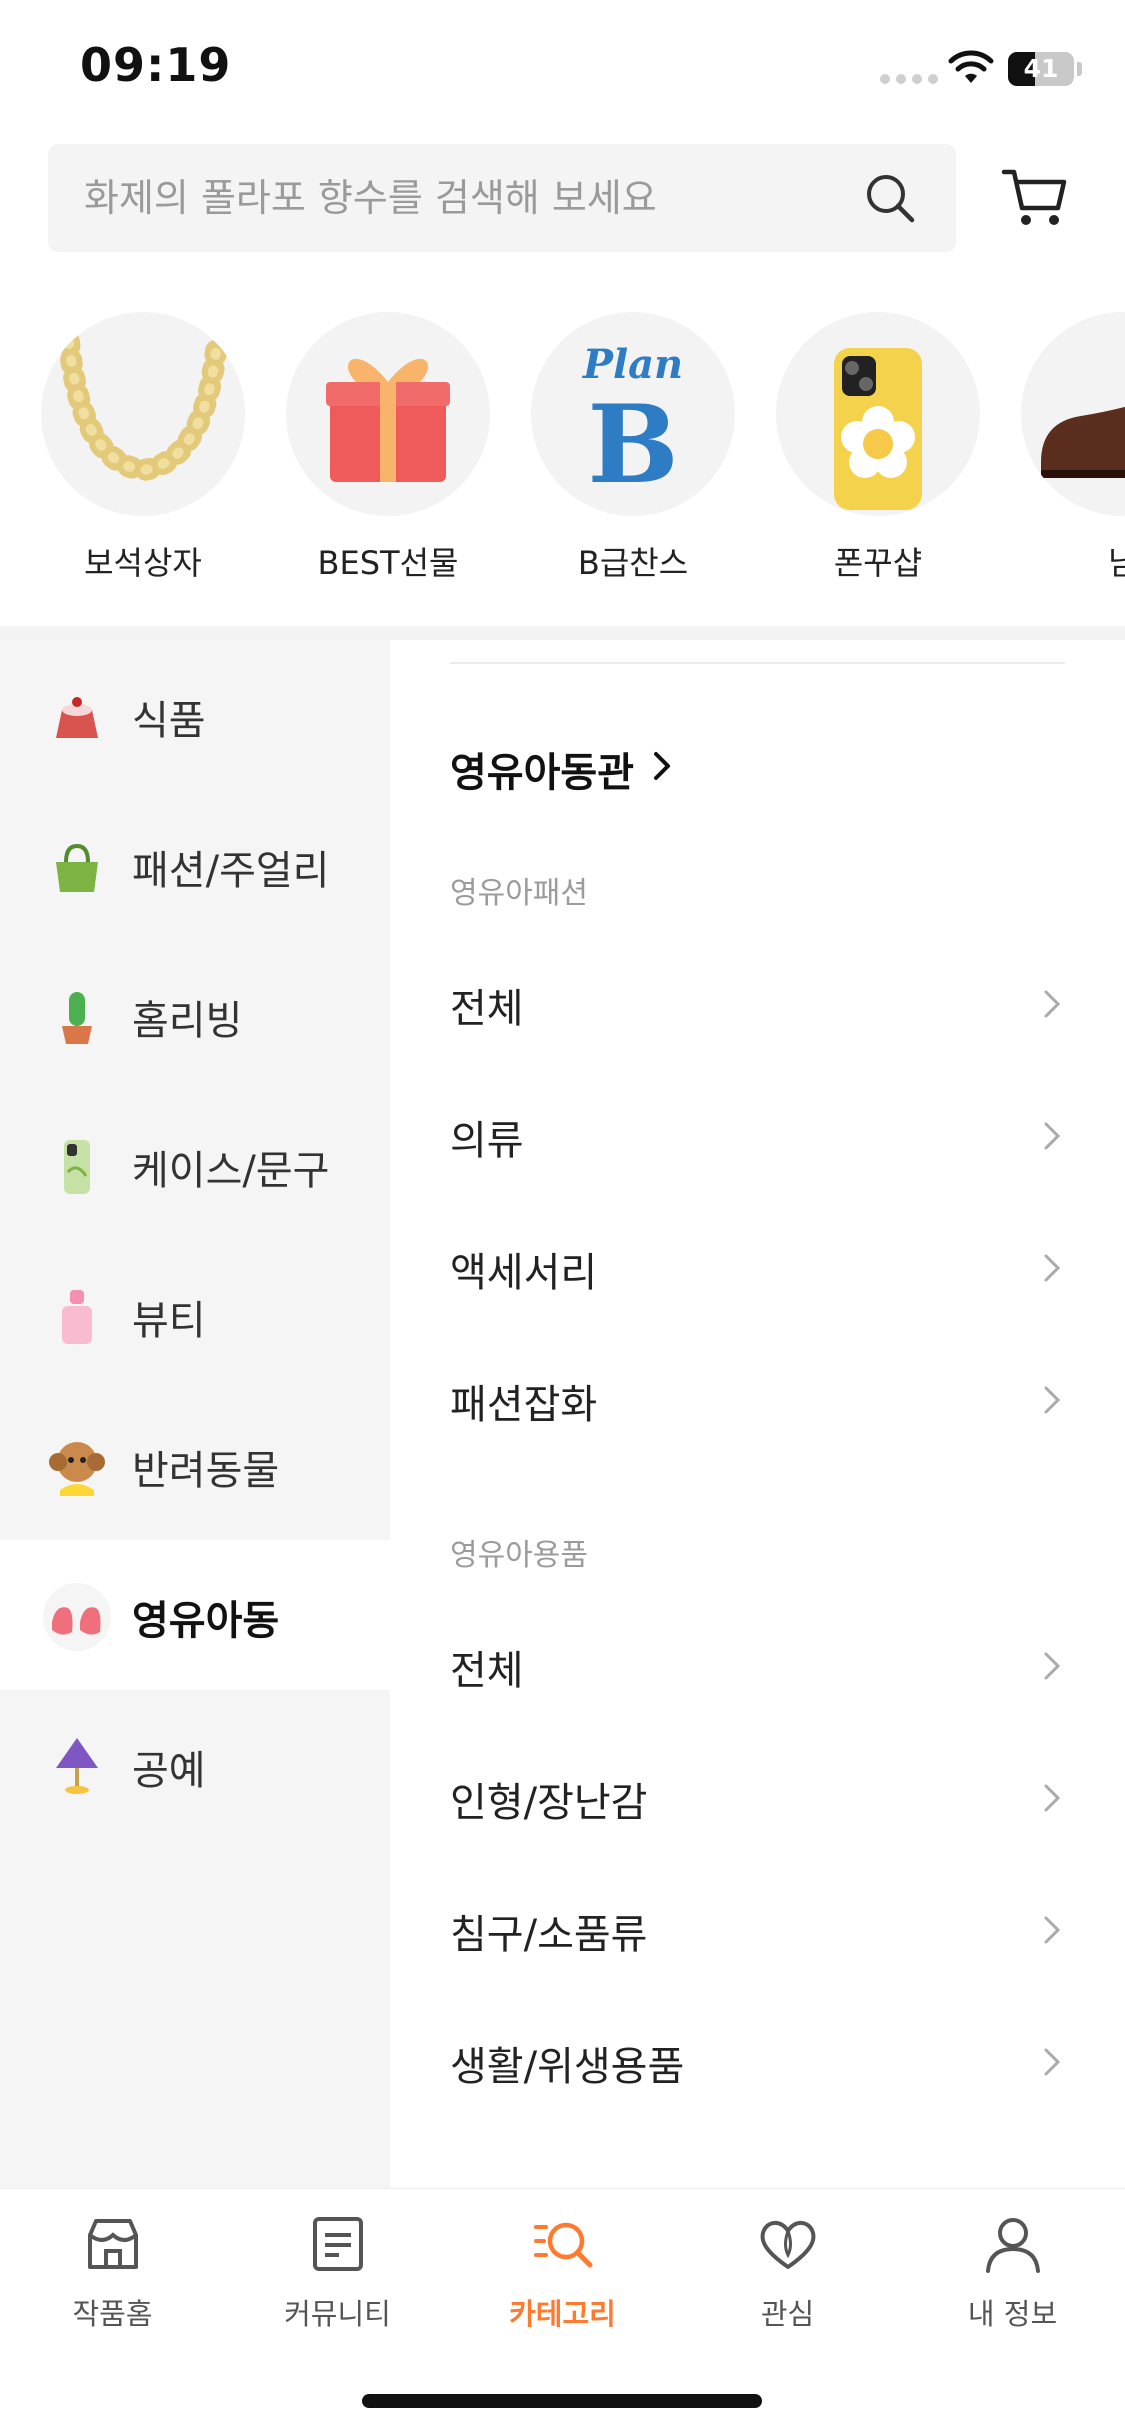  I want to click on category-item-case-stationery: 케이스/문구, so click(195, 1165).